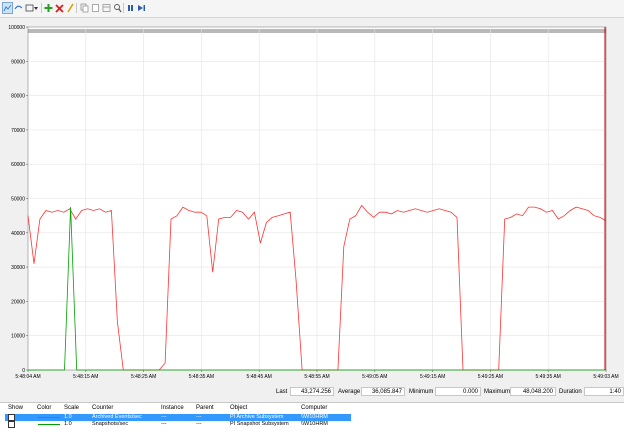 Image resolution: width=624 pixels, height=434 pixels. I want to click on delete-counter-icon, so click(59, 8).